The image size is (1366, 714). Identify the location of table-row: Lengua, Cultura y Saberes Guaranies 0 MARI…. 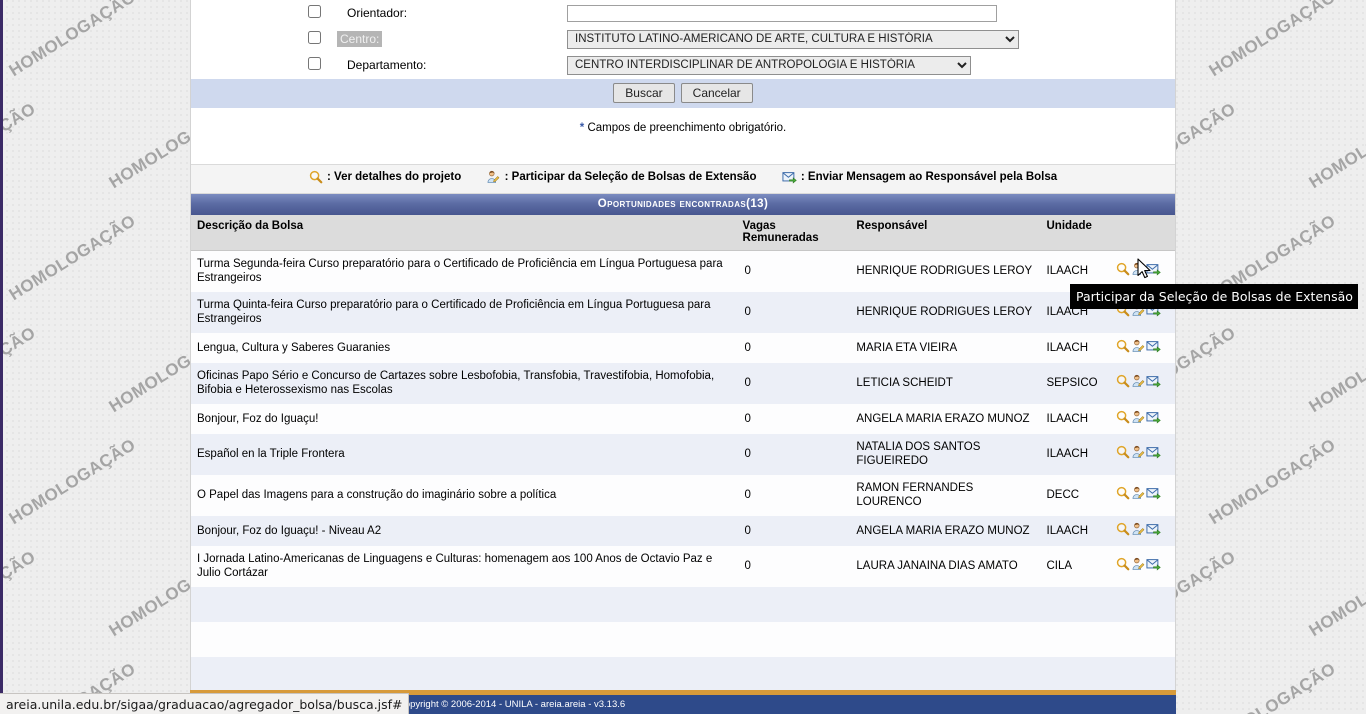
(683, 347).